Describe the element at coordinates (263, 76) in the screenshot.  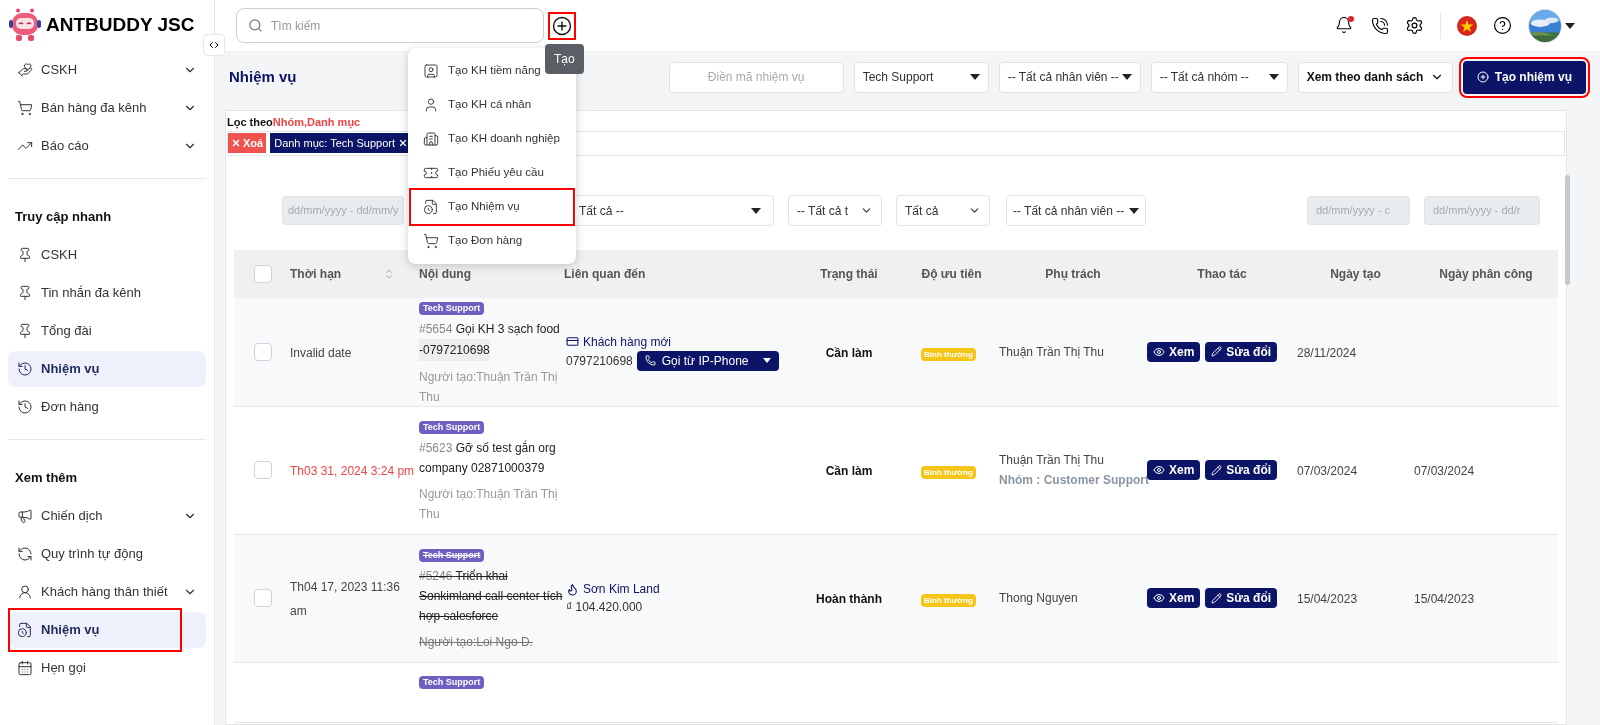
I see `page-title: Nhiệm vụ` at that location.